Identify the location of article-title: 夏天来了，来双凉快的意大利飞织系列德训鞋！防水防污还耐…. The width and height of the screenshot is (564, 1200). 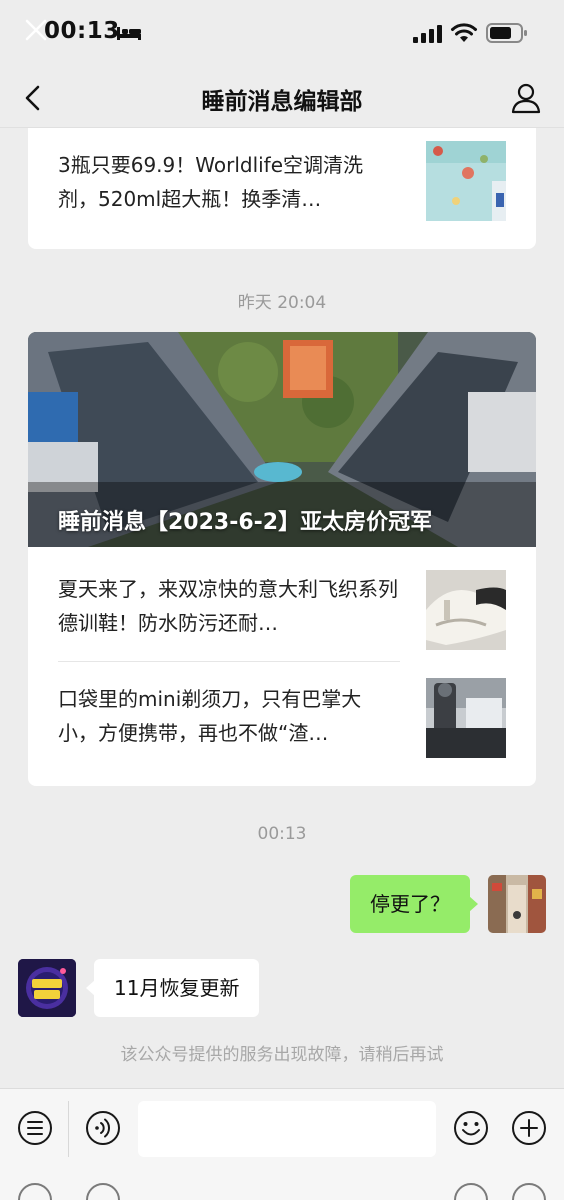
(228, 606).